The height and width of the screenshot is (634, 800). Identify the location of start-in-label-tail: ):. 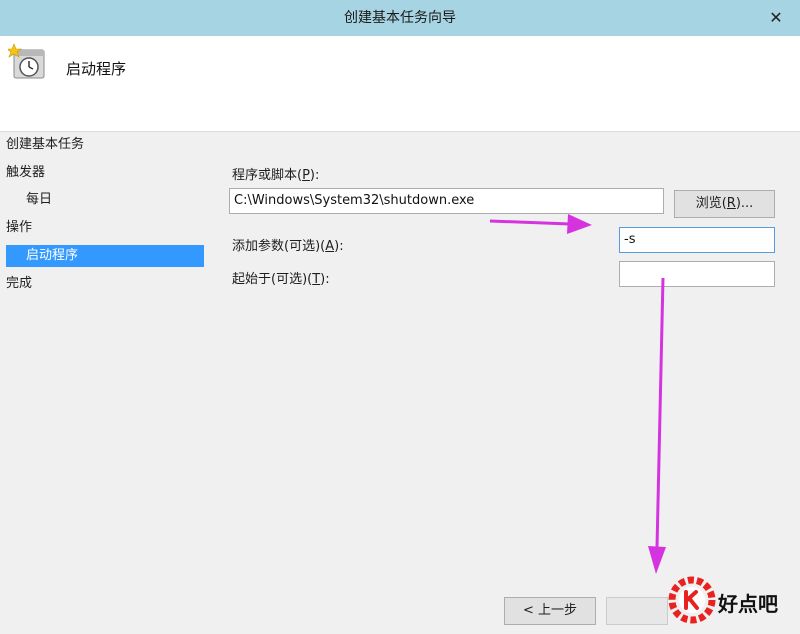
(325, 279).